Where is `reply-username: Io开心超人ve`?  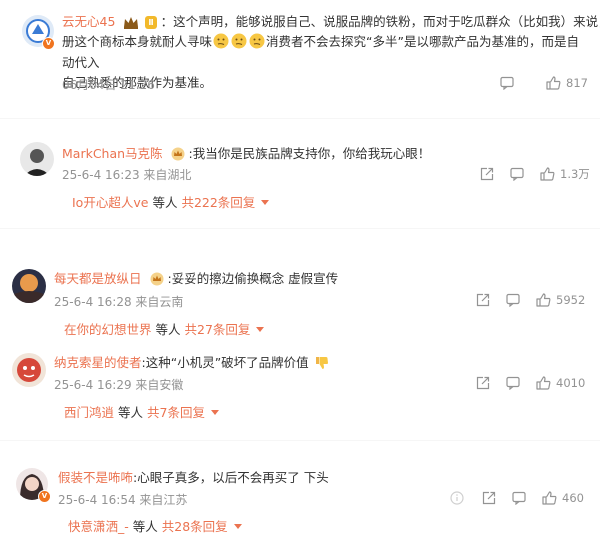
reply-username: Io开心超人ve is located at coordinates (110, 201).